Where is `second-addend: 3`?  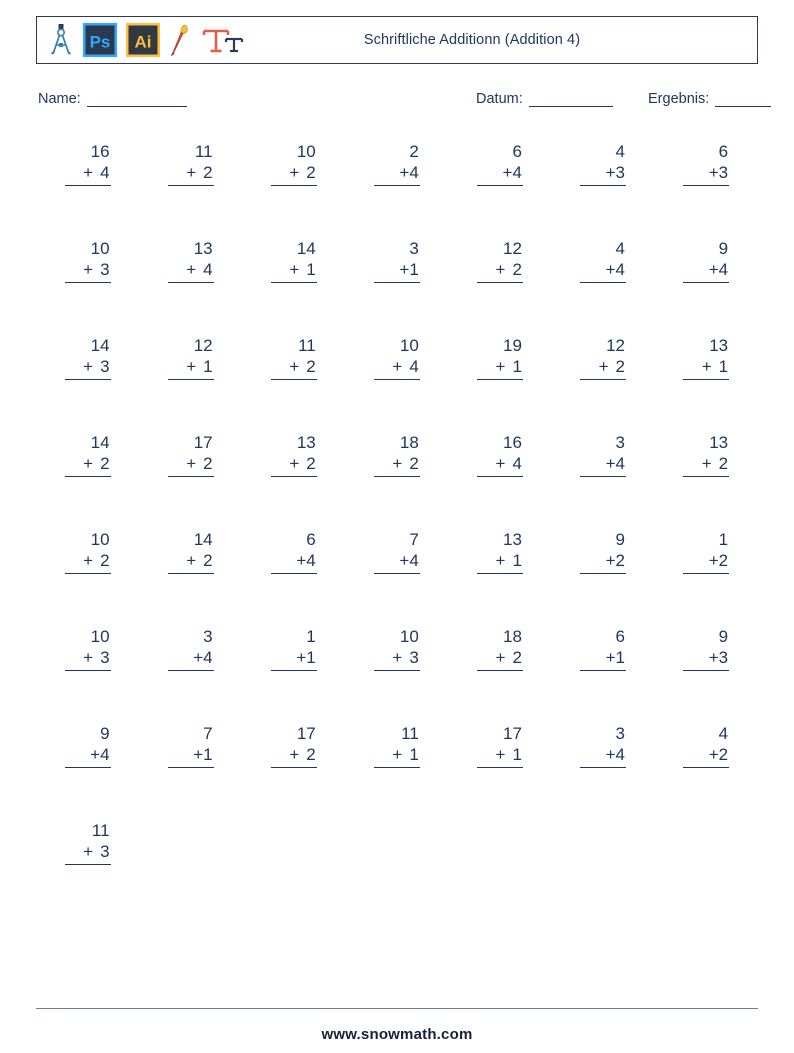 second-addend: 3 is located at coordinates (414, 657).